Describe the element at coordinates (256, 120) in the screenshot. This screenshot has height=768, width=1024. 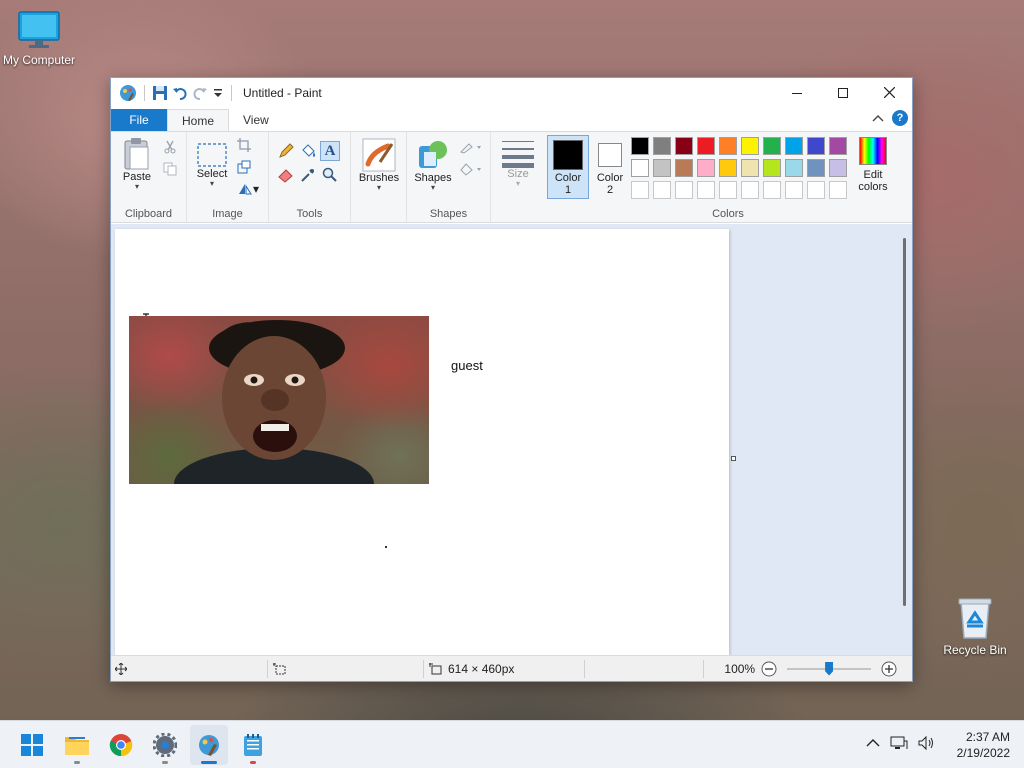
I see `tab-view: View` at that location.